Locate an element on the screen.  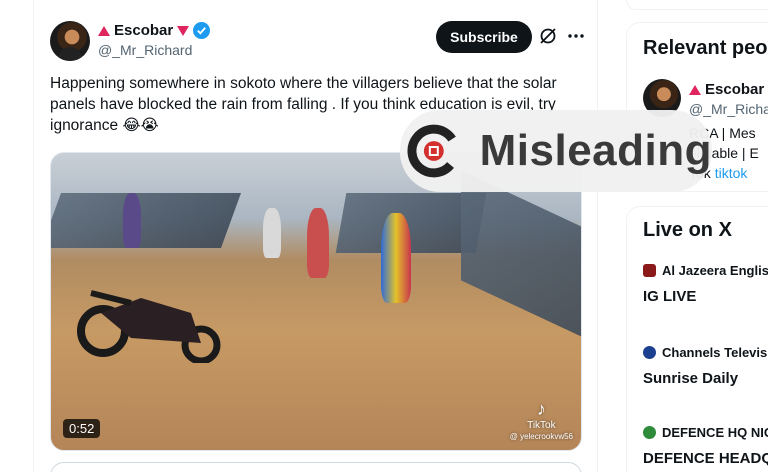
live-item: Al Jazeera English IG LIVE is located at coordinates (705, 284).